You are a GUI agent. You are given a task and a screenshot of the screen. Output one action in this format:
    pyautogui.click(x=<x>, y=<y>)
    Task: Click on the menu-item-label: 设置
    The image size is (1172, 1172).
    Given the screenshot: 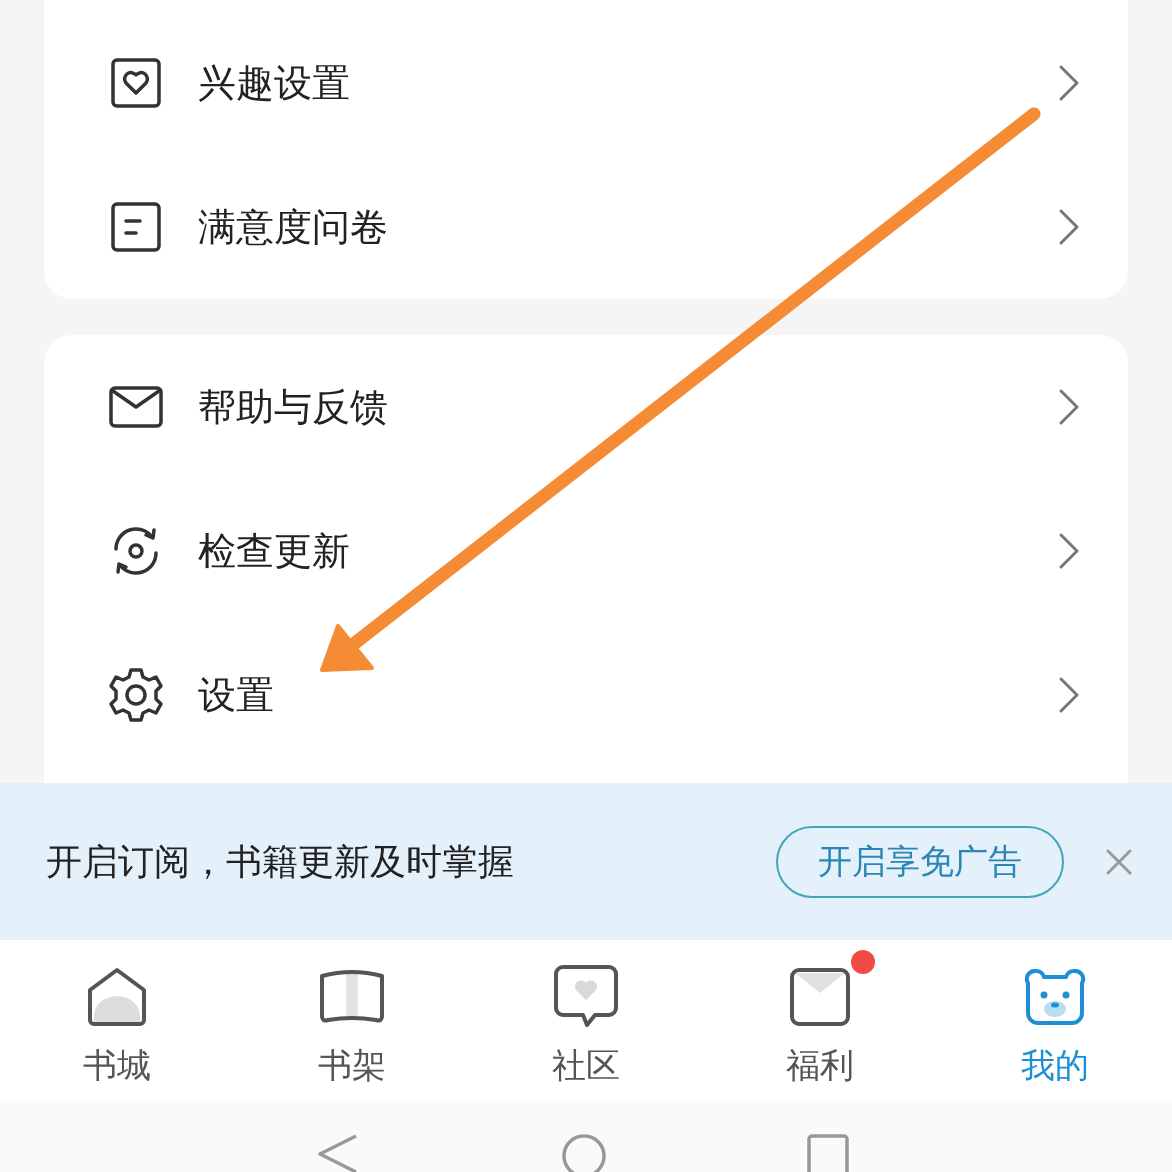 What is the action you would take?
    pyautogui.click(x=236, y=695)
    